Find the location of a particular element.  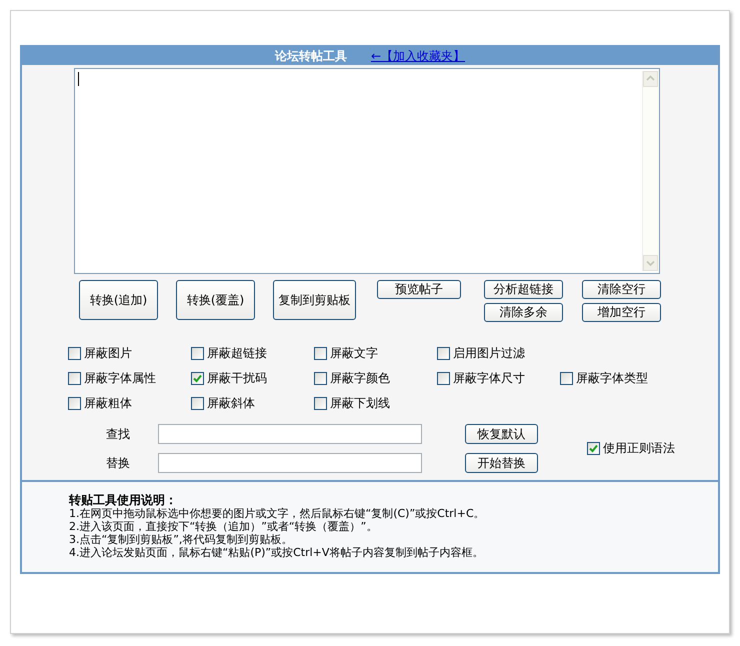

find-field is located at coordinates (290, 434).